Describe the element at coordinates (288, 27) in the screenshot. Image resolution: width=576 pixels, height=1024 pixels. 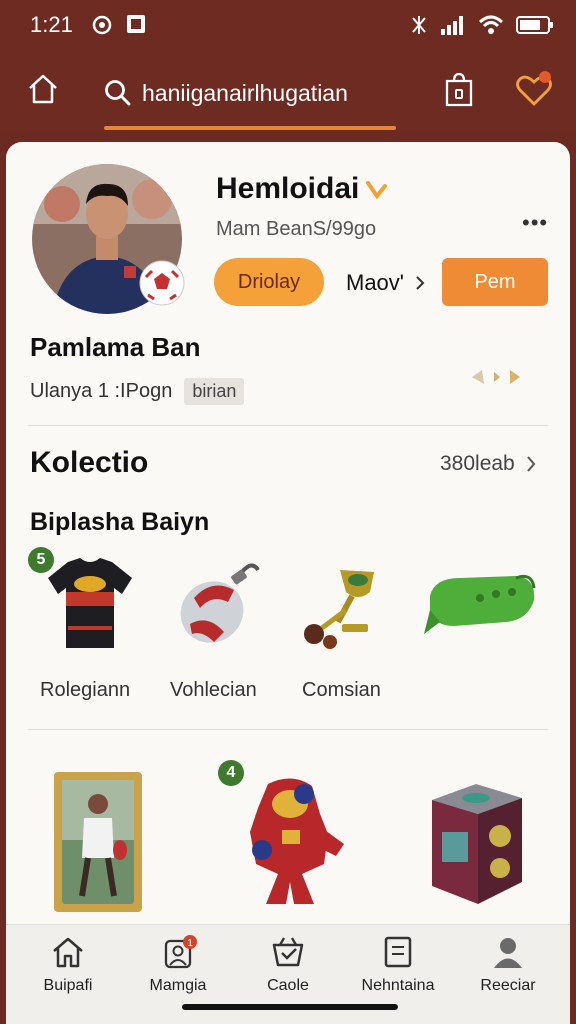
I see `status-bar: 1:21` at that location.